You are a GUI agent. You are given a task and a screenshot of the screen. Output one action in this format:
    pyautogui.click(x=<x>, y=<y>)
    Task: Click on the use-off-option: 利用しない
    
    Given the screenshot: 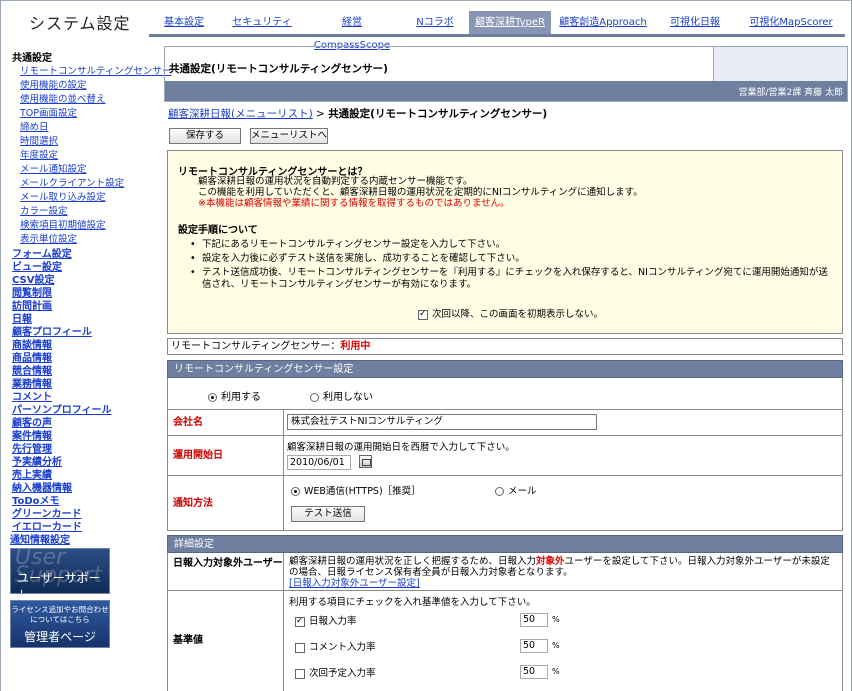 What is the action you would take?
    pyautogui.click(x=341, y=395)
    